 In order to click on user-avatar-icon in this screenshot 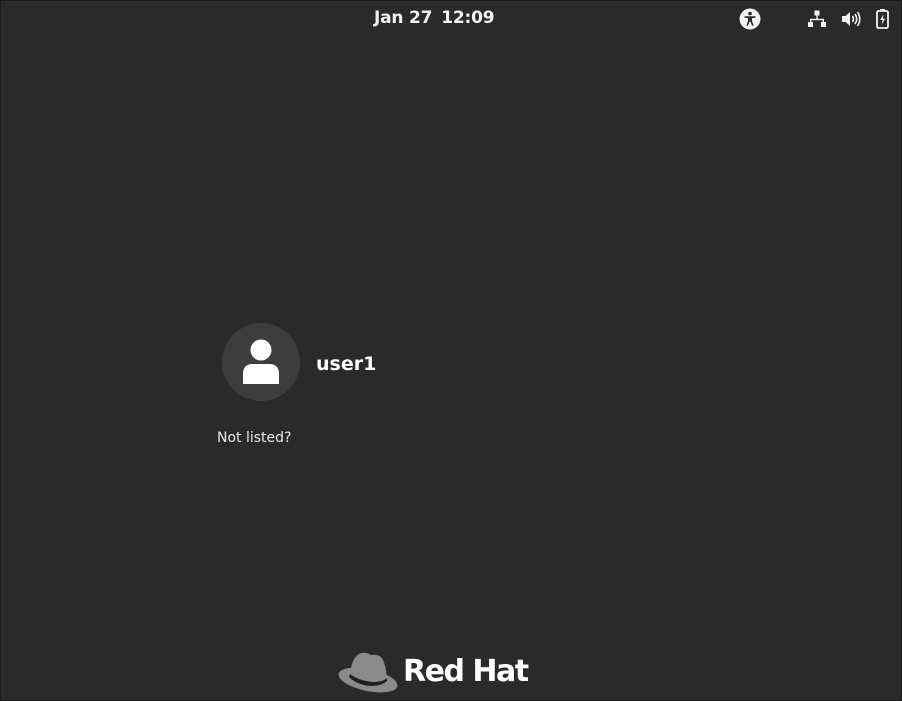, I will do `click(261, 361)`.